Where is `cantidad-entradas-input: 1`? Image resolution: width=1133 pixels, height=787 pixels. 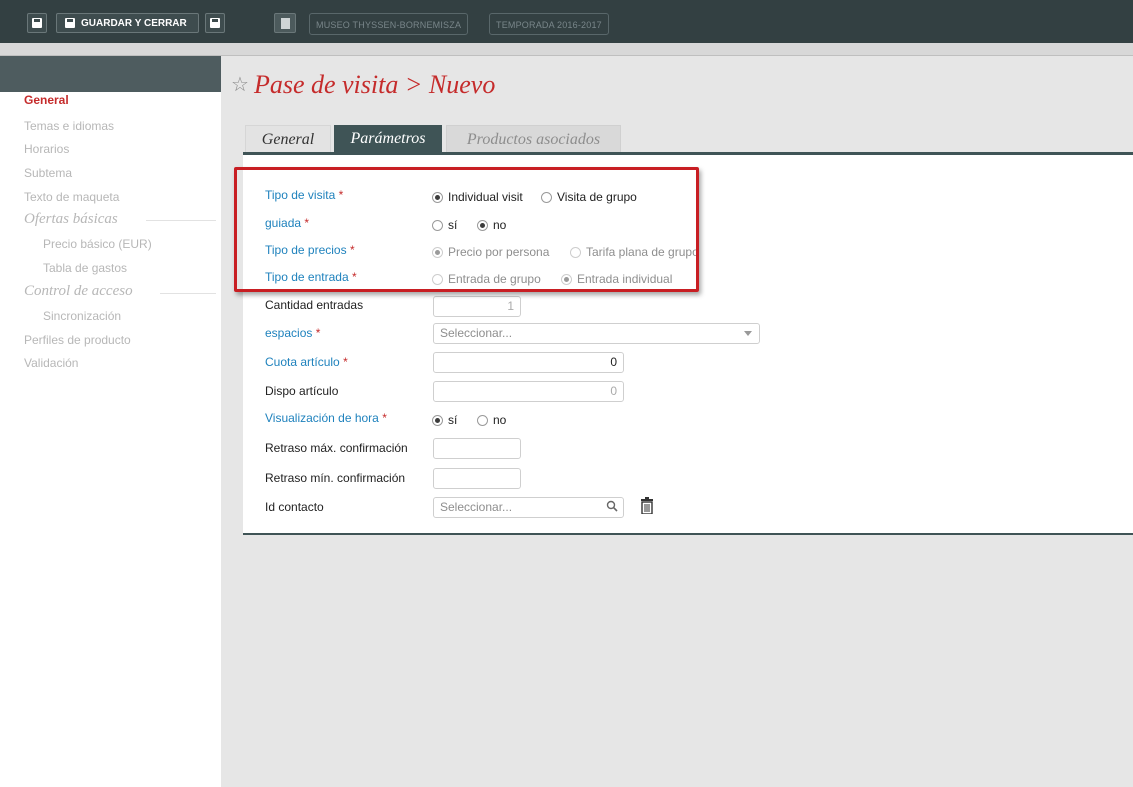 cantidad-entradas-input: 1 is located at coordinates (477, 306).